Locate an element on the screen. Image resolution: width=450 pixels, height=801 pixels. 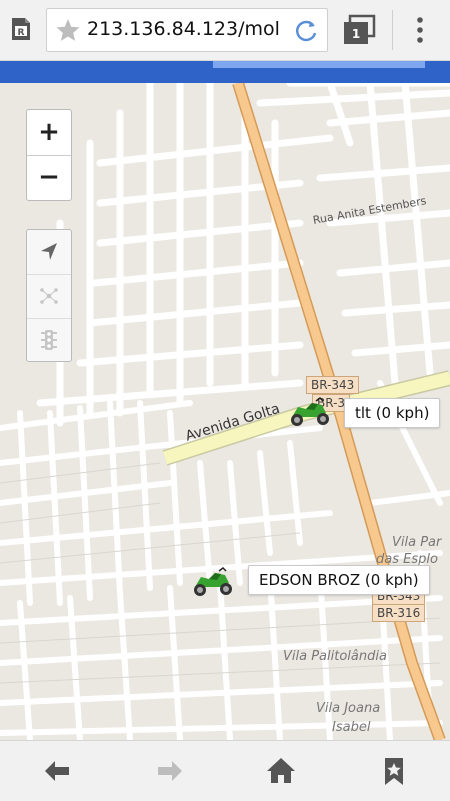
browser-toolbar: R 213.136.84.123/mol 1 is located at coordinates (225, 30).